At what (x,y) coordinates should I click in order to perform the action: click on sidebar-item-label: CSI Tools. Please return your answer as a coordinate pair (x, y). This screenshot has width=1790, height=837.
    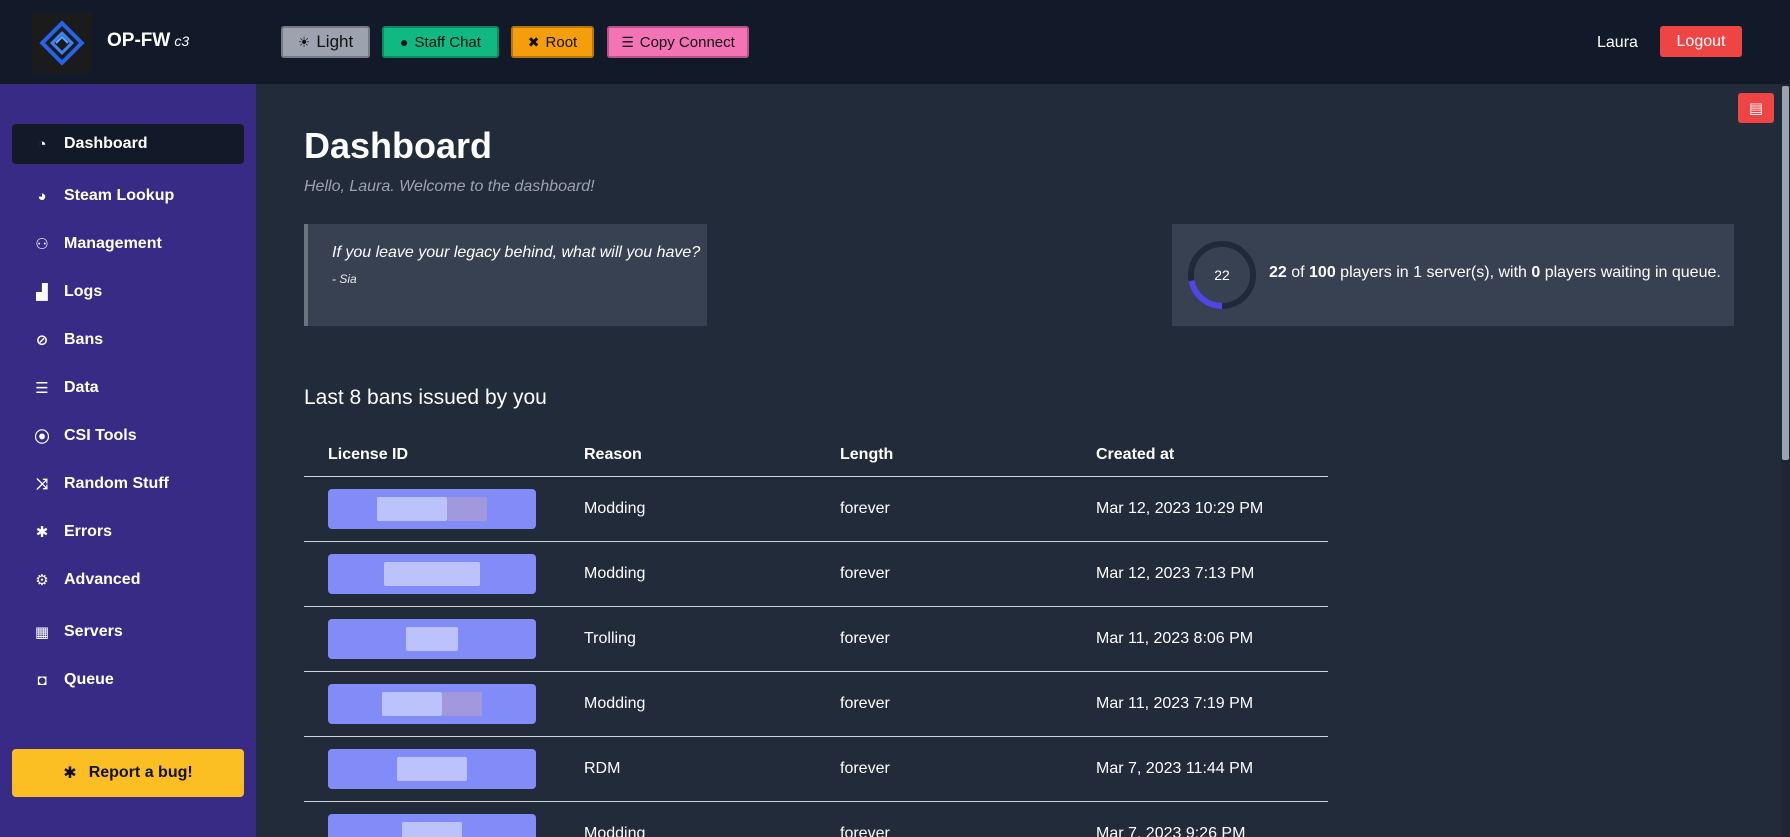
    Looking at the image, I should click on (100, 435).